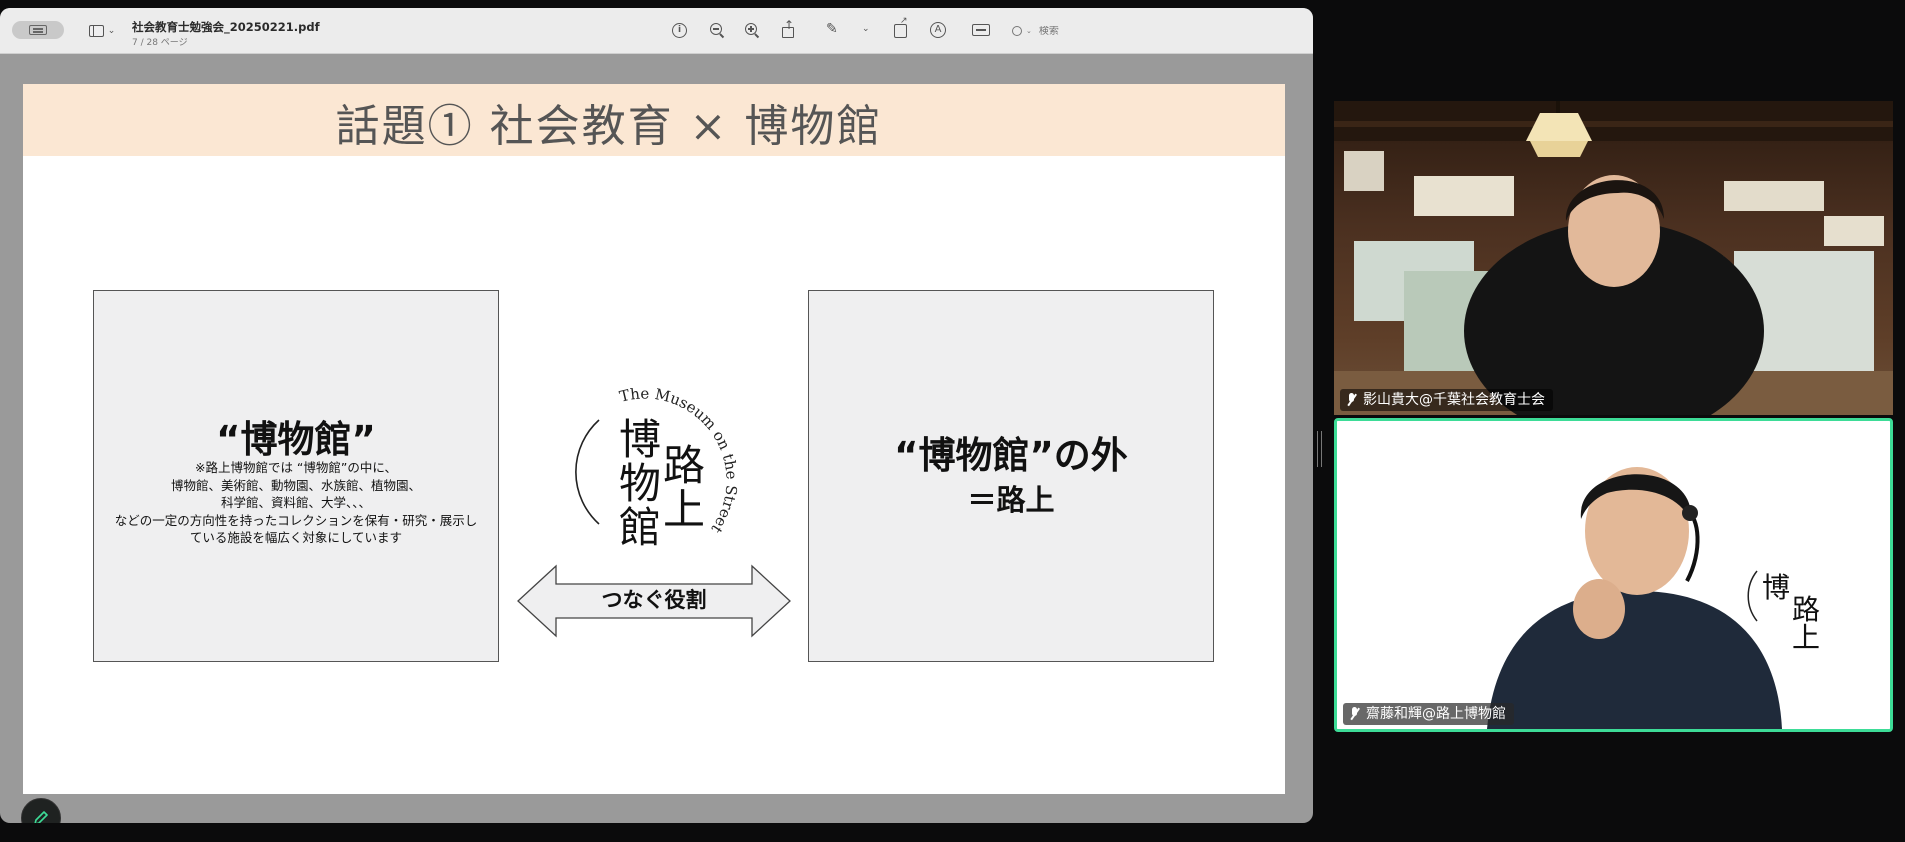  What do you see at coordinates (640, 439) in the screenshot?
I see `logo-char: 博` at bounding box center [640, 439].